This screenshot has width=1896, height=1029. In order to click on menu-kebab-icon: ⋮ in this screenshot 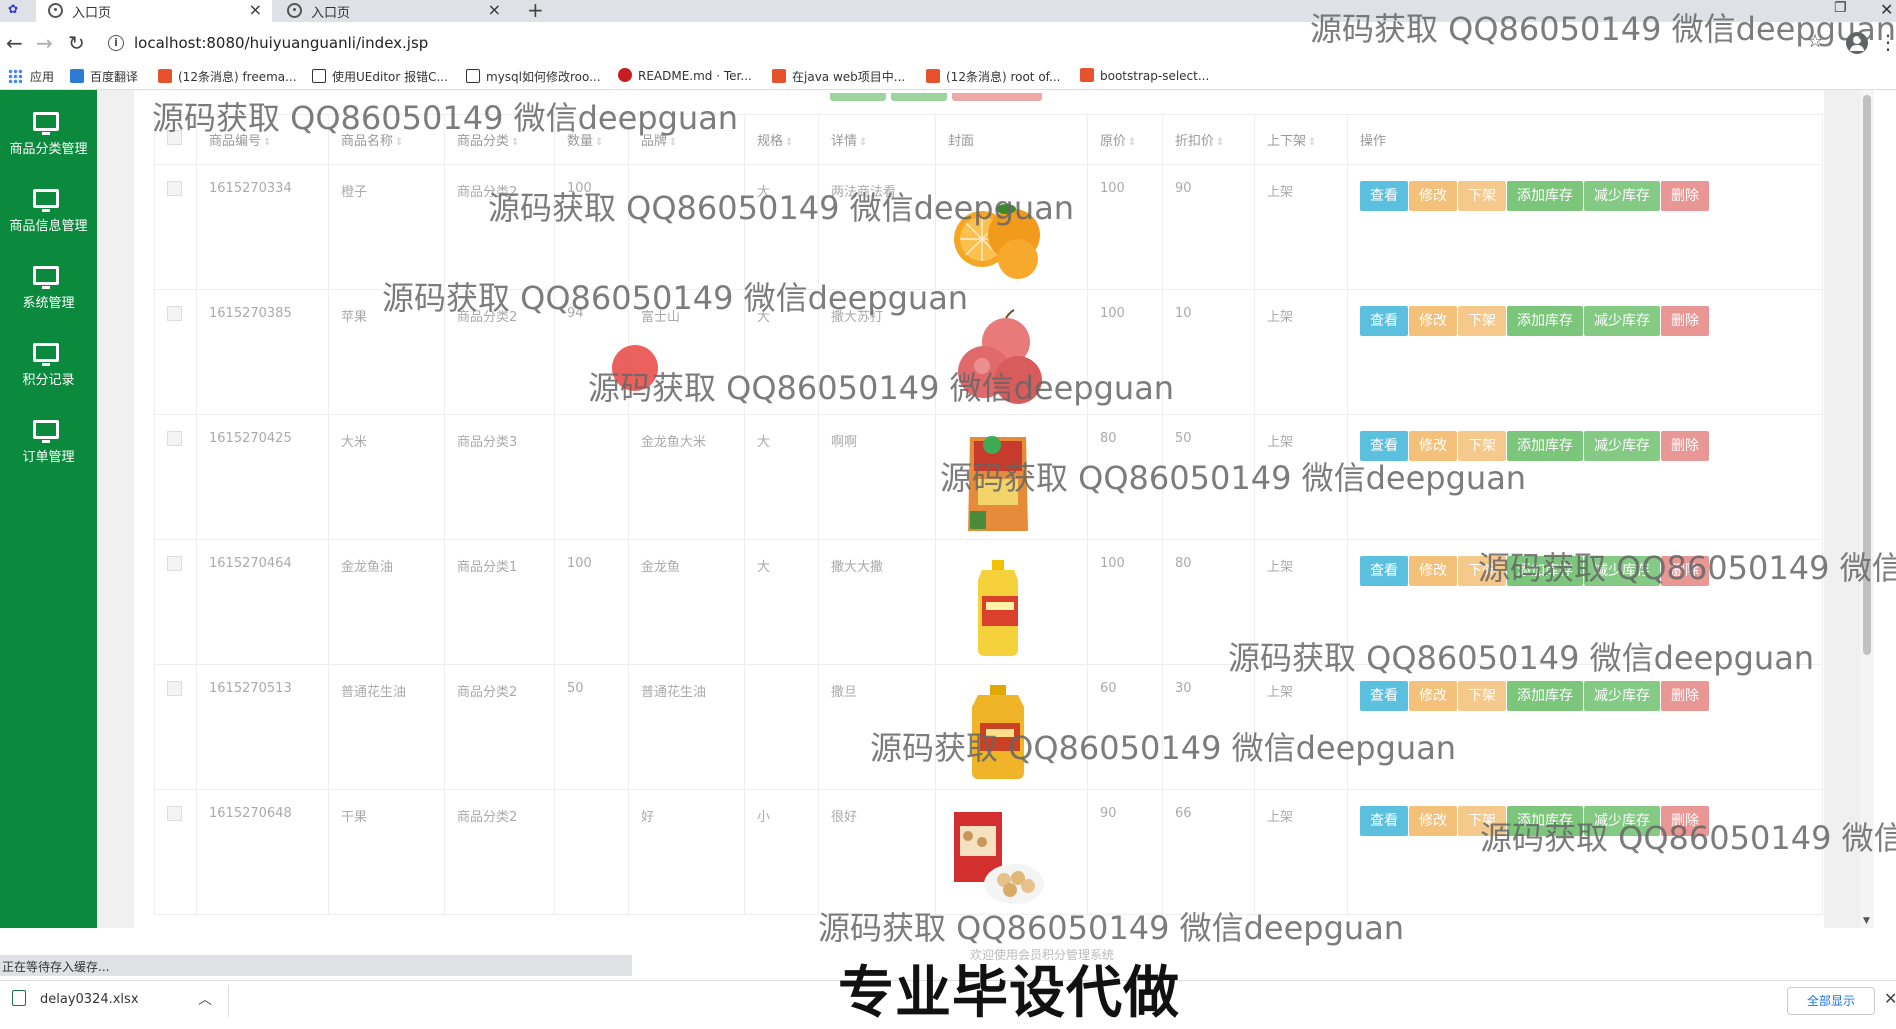, I will do `click(1887, 42)`.